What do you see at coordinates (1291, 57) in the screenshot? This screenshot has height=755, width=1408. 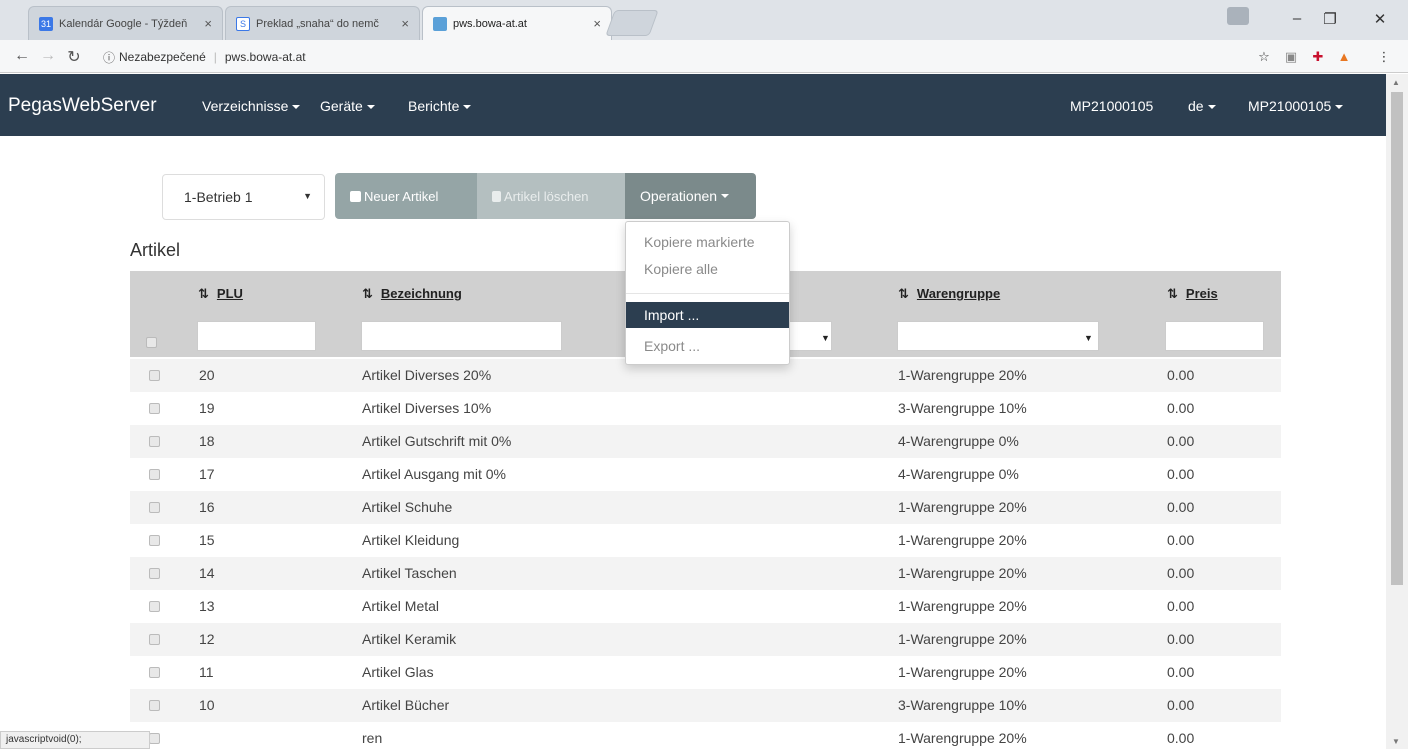 I see `extension-icon: ▣` at bounding box center [1291, 57].